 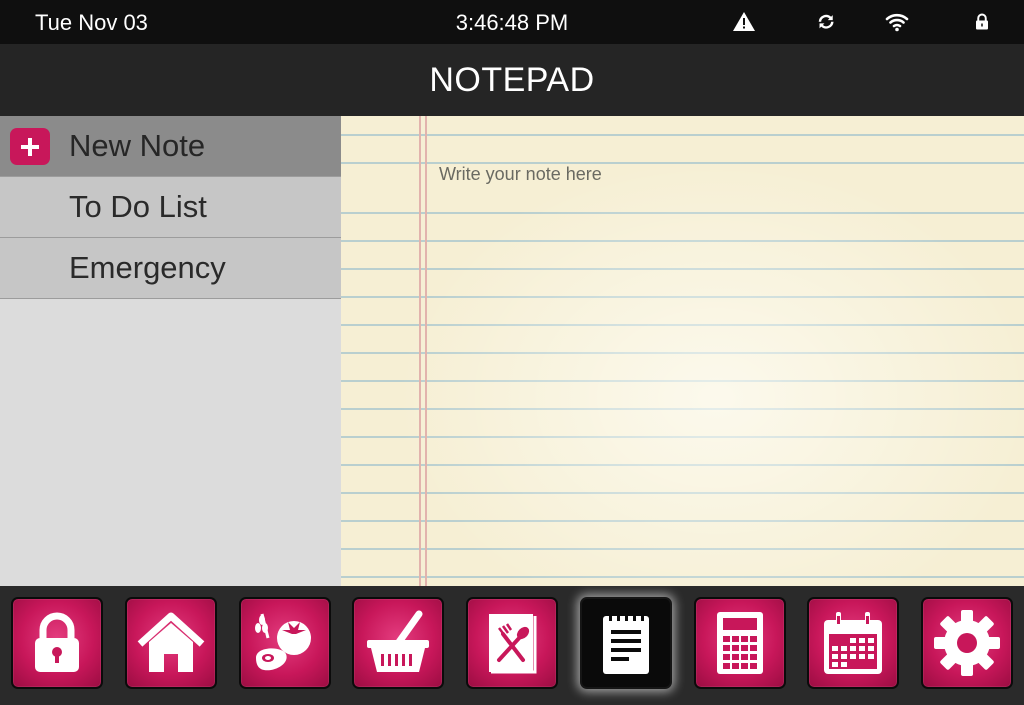 I want to click on sidebar-item-label: To Do List, so click(x=138, y=206).